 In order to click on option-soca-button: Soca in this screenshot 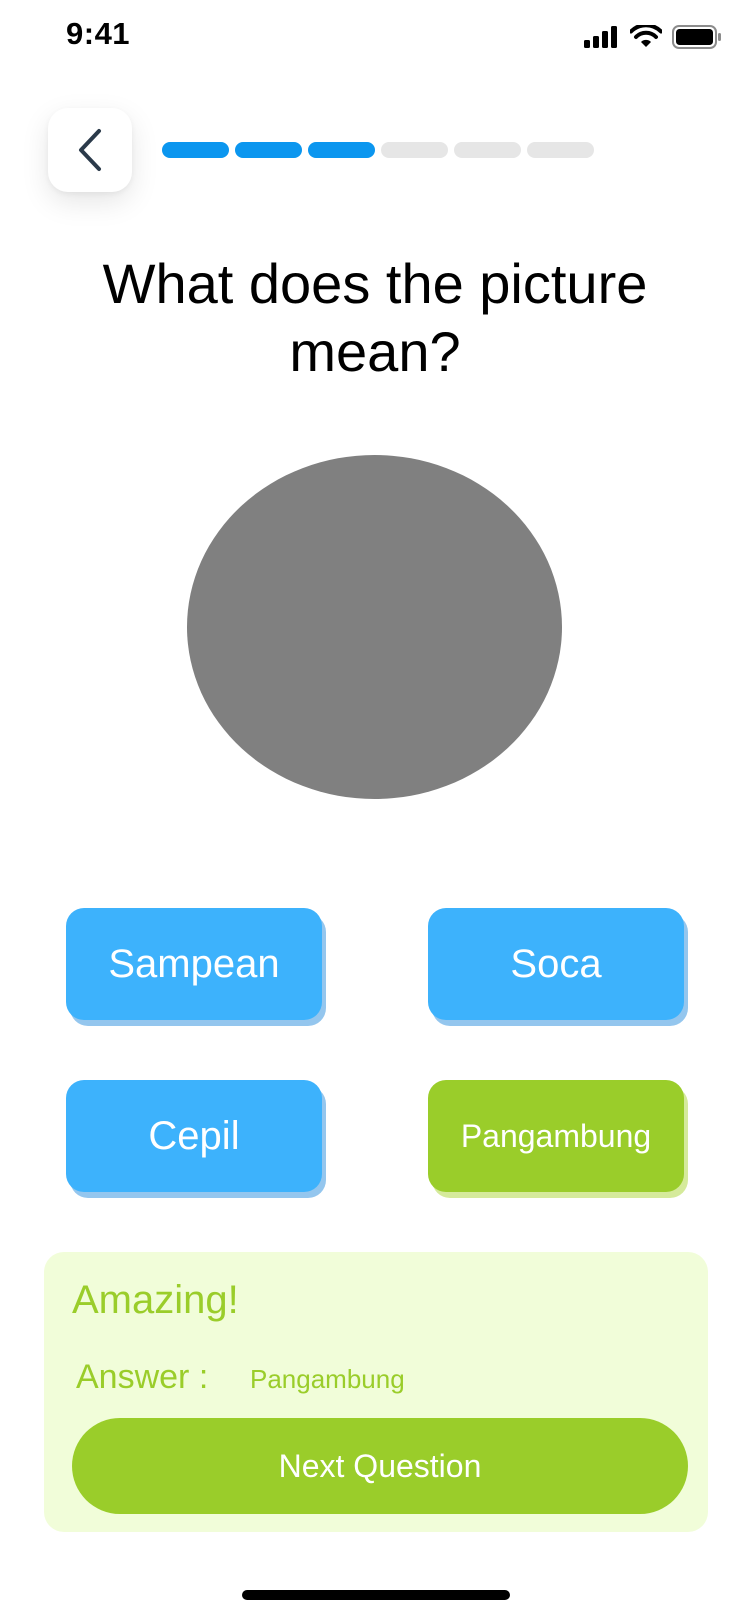, I will do `click(556, 964)`.